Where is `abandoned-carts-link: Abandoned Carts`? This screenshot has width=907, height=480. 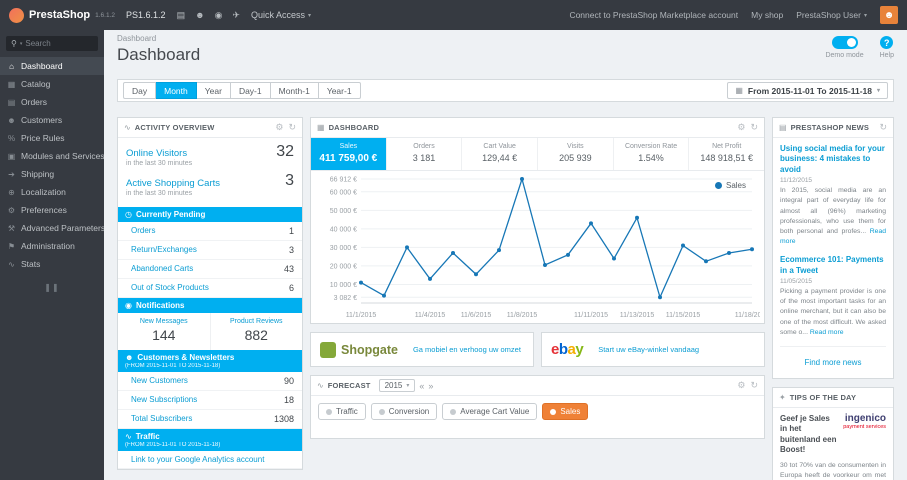 abandoned-carts-link: Abandoned Carts is located at coordinates (162, 268).